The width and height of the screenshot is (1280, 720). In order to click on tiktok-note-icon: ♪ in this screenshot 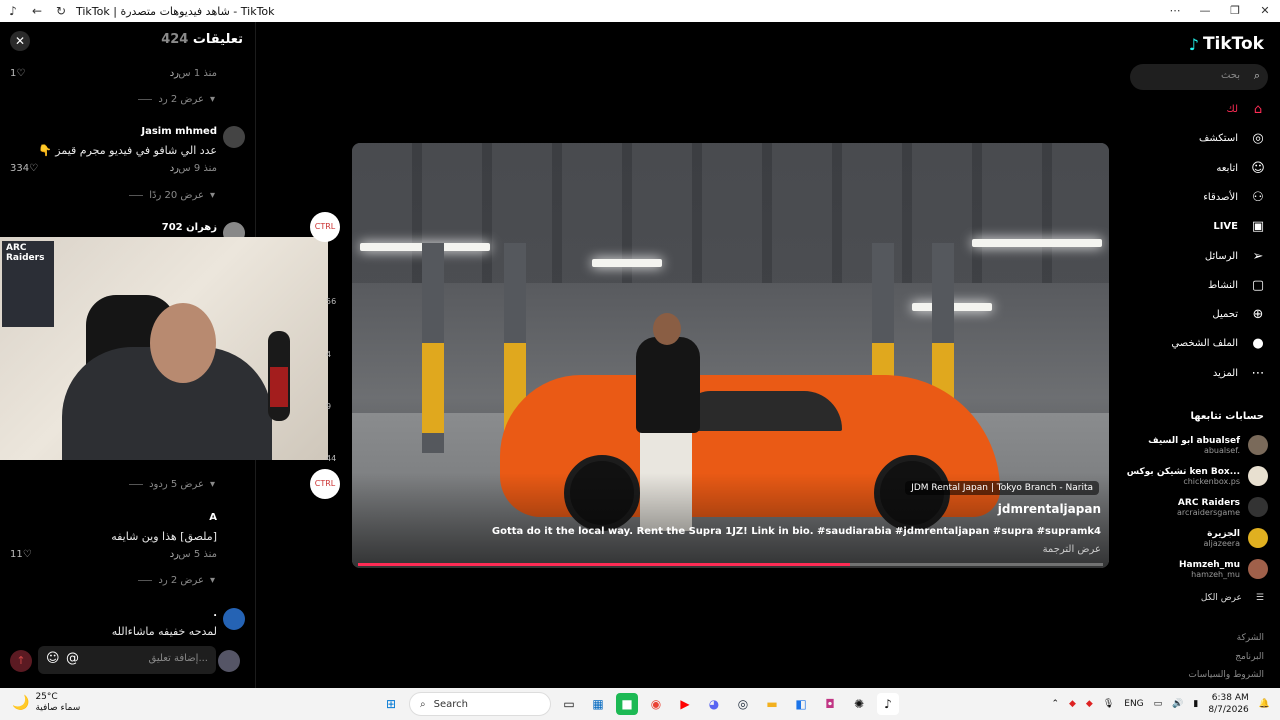, I will do `click(1193, 44)`.